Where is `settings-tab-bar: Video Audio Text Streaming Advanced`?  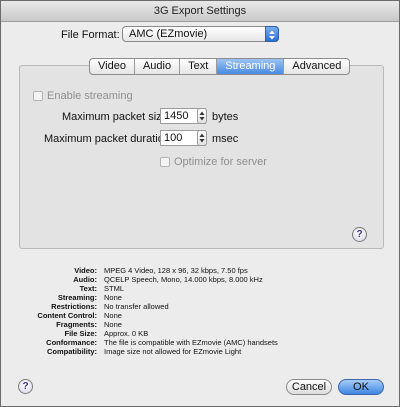 settings-tab-bar: Video Audio Text Streaming Advanced is located at coordinates (220, 66).